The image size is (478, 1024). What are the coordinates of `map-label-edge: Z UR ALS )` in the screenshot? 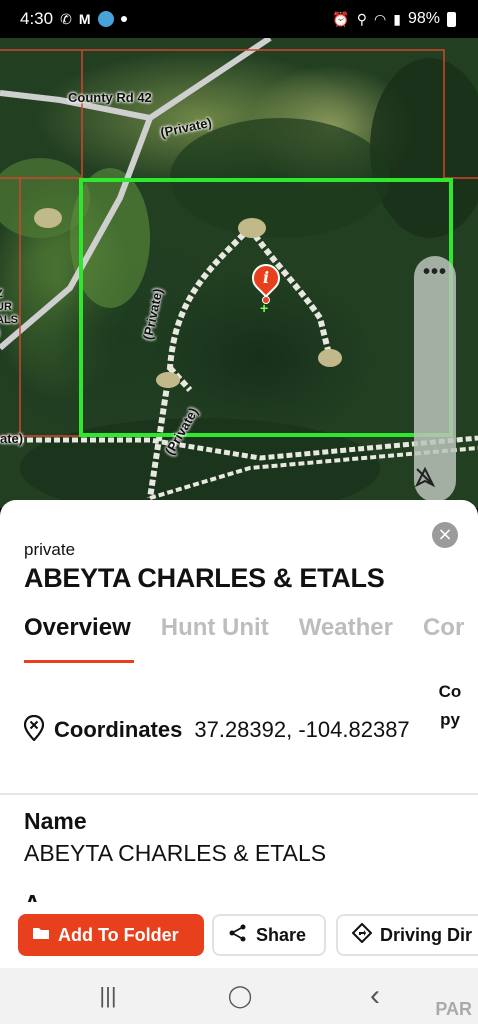 It's located at (9, 307).